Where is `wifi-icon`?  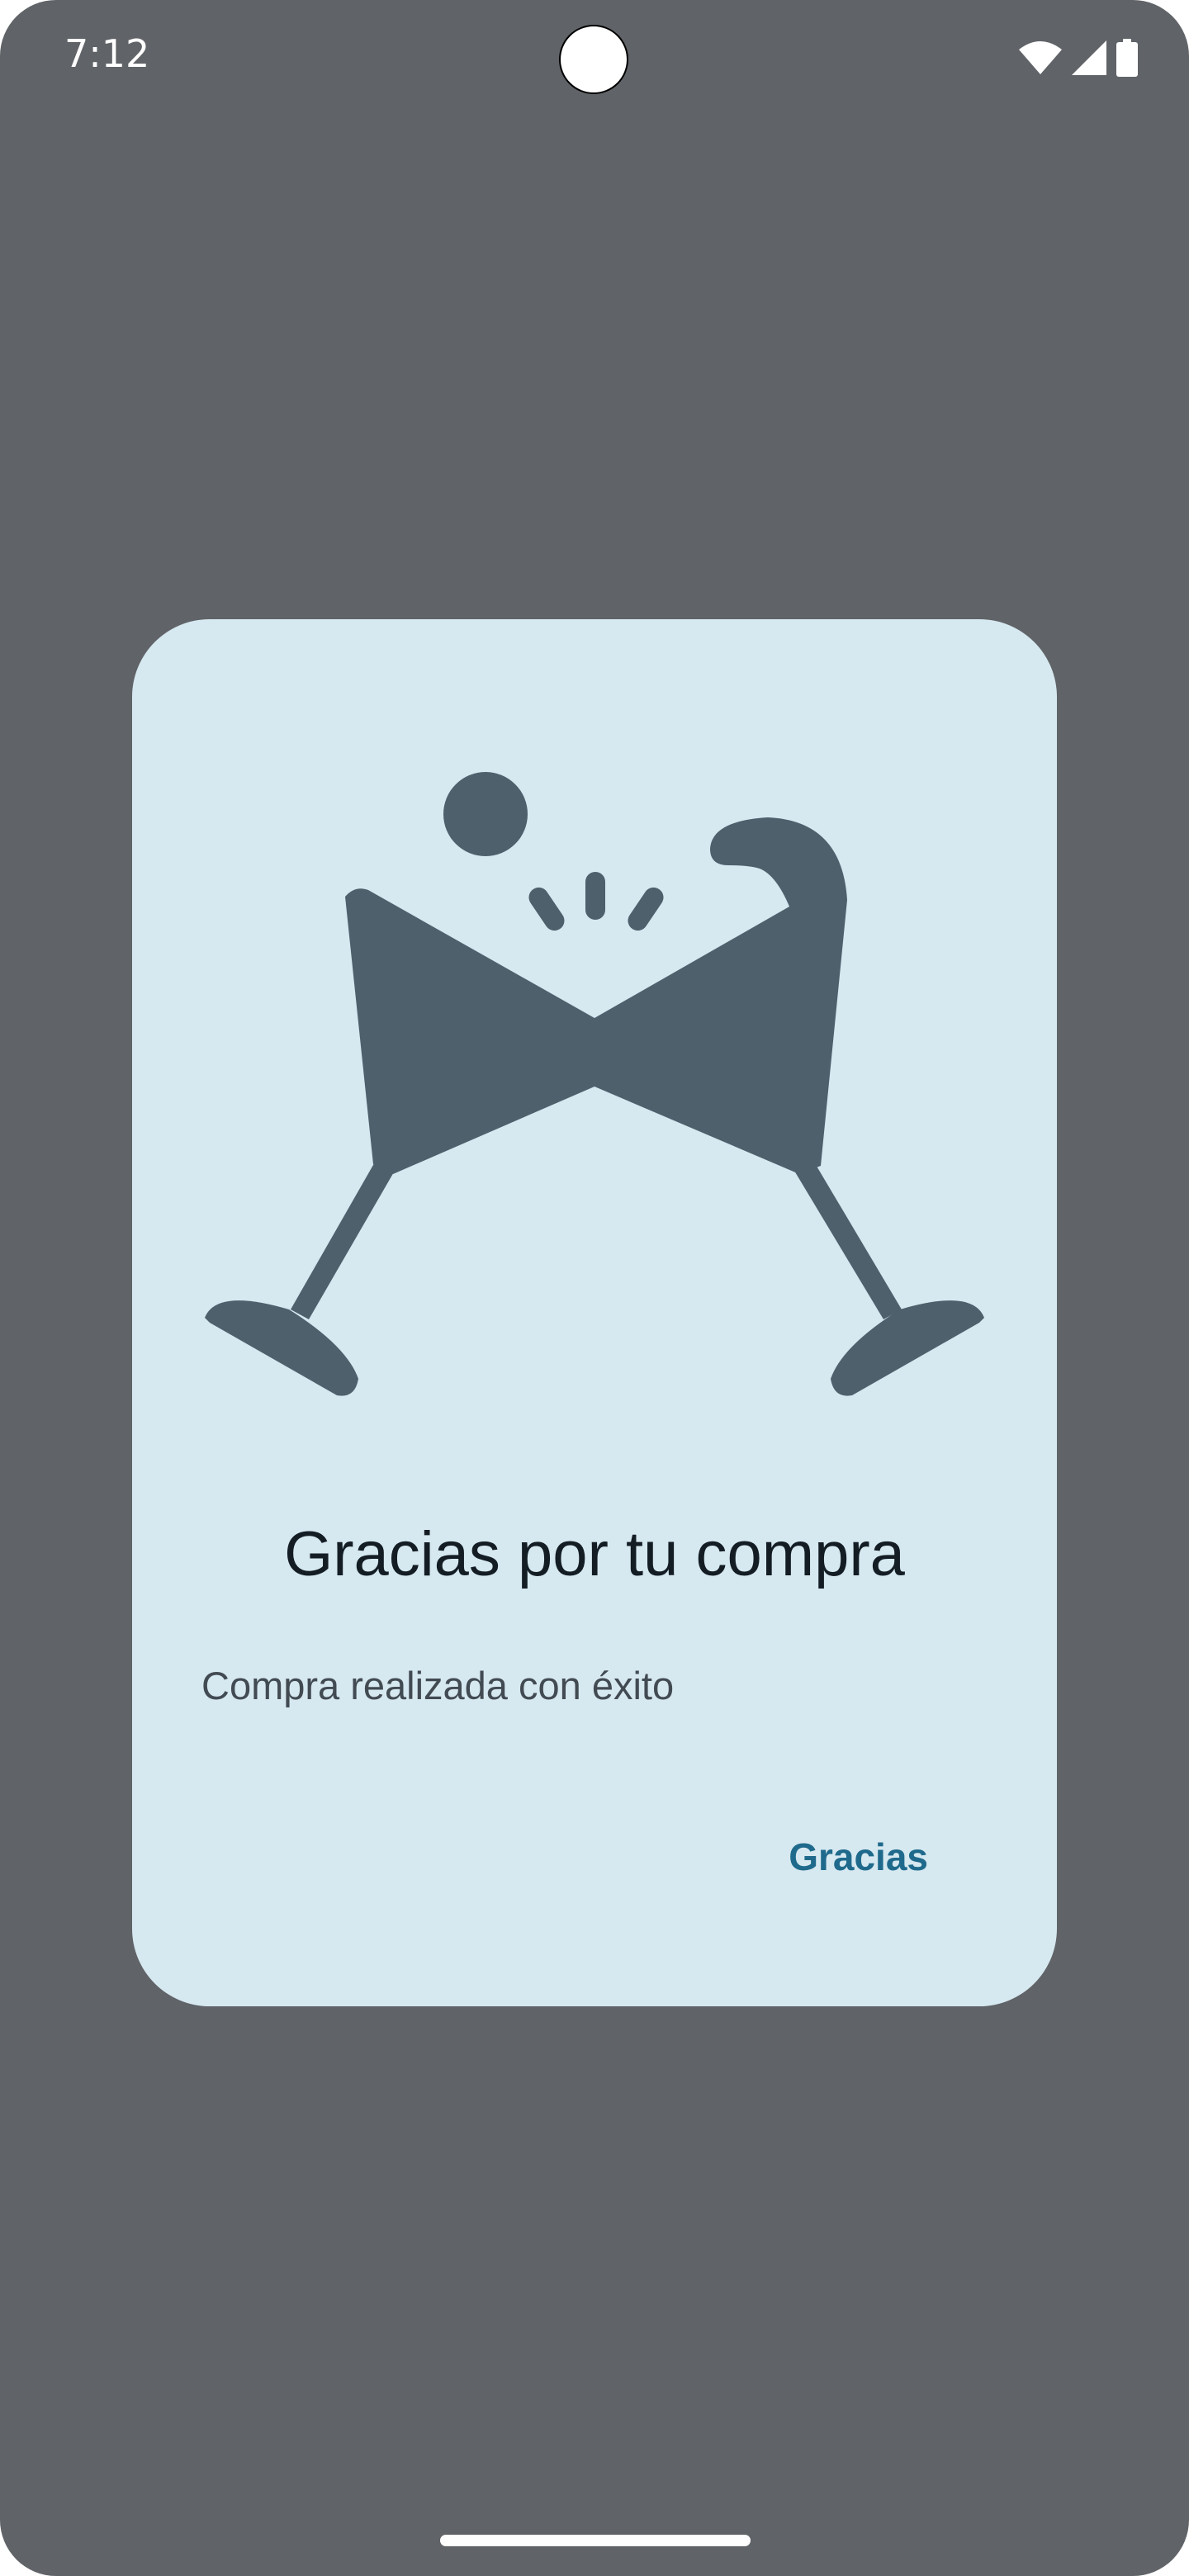 wifi-icon is located at coordinates (1040, 57).